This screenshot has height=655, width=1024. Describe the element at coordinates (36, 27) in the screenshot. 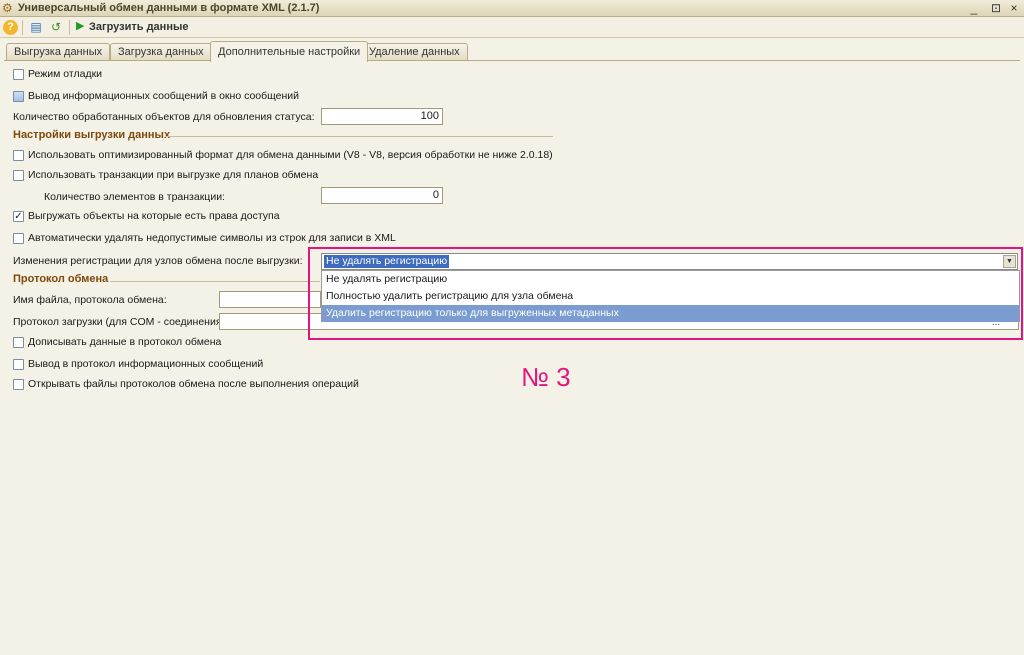

I see `save-settings-icon: ▤` at that location.